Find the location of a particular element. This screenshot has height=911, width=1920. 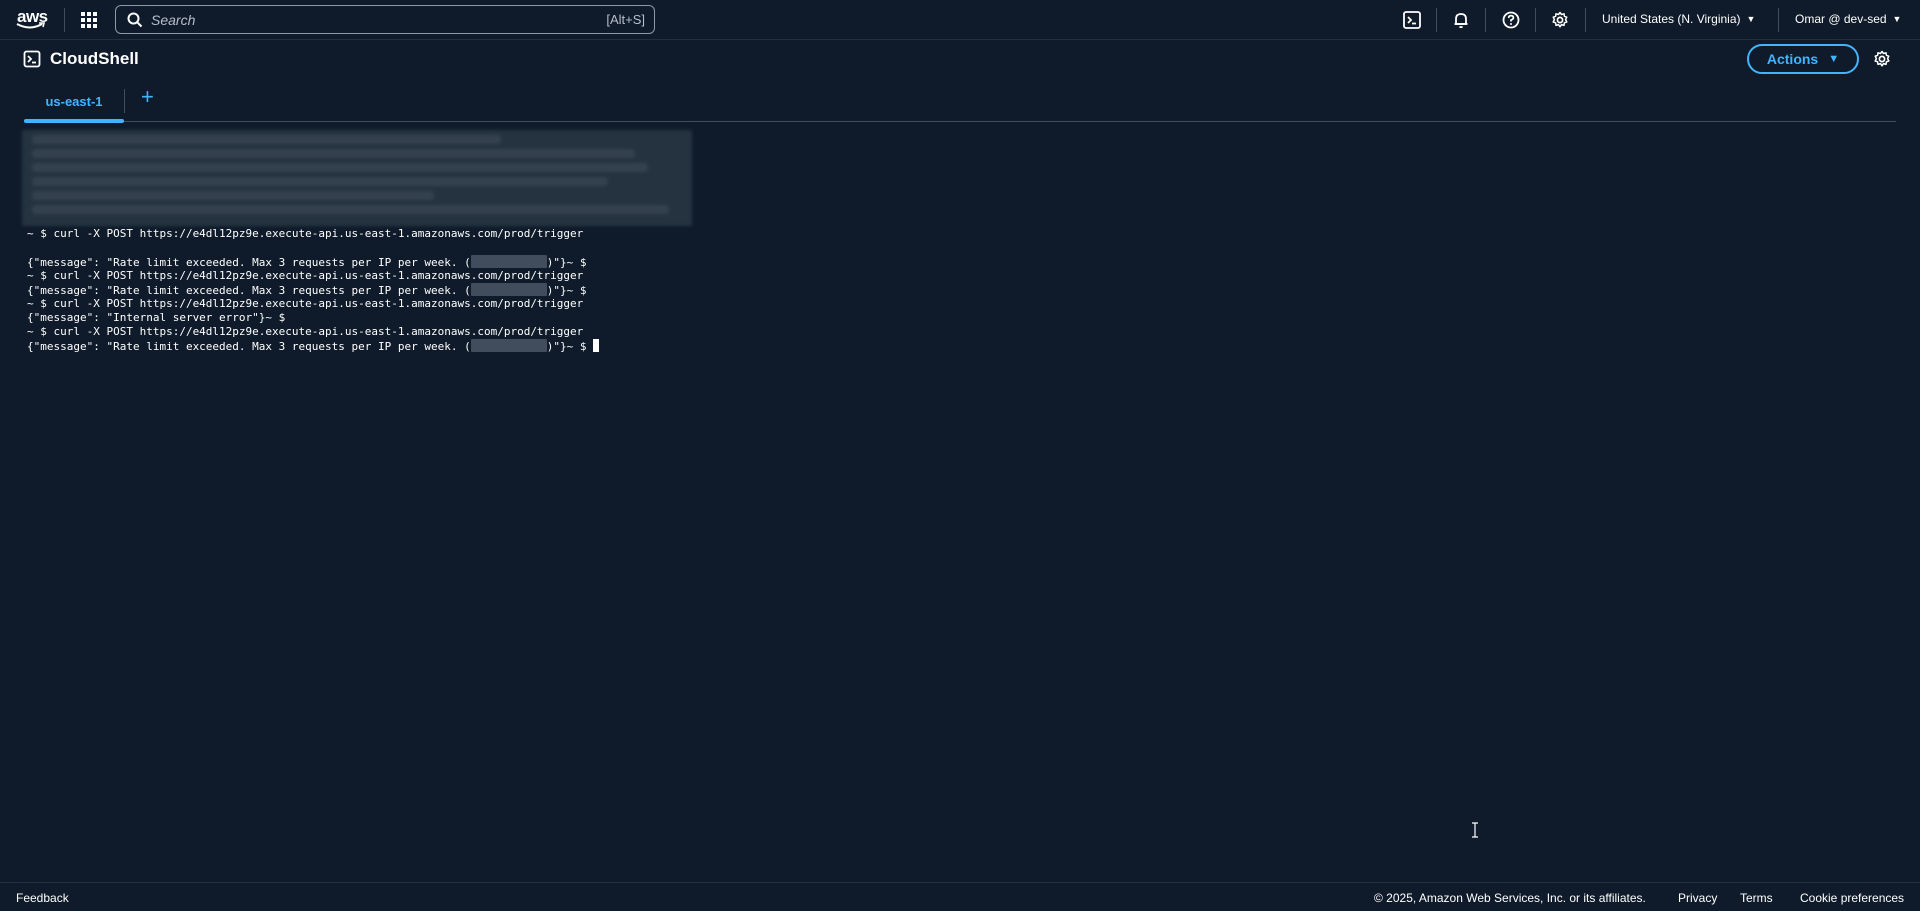

terms-link: Terms is located at coordinates (1756, 898).